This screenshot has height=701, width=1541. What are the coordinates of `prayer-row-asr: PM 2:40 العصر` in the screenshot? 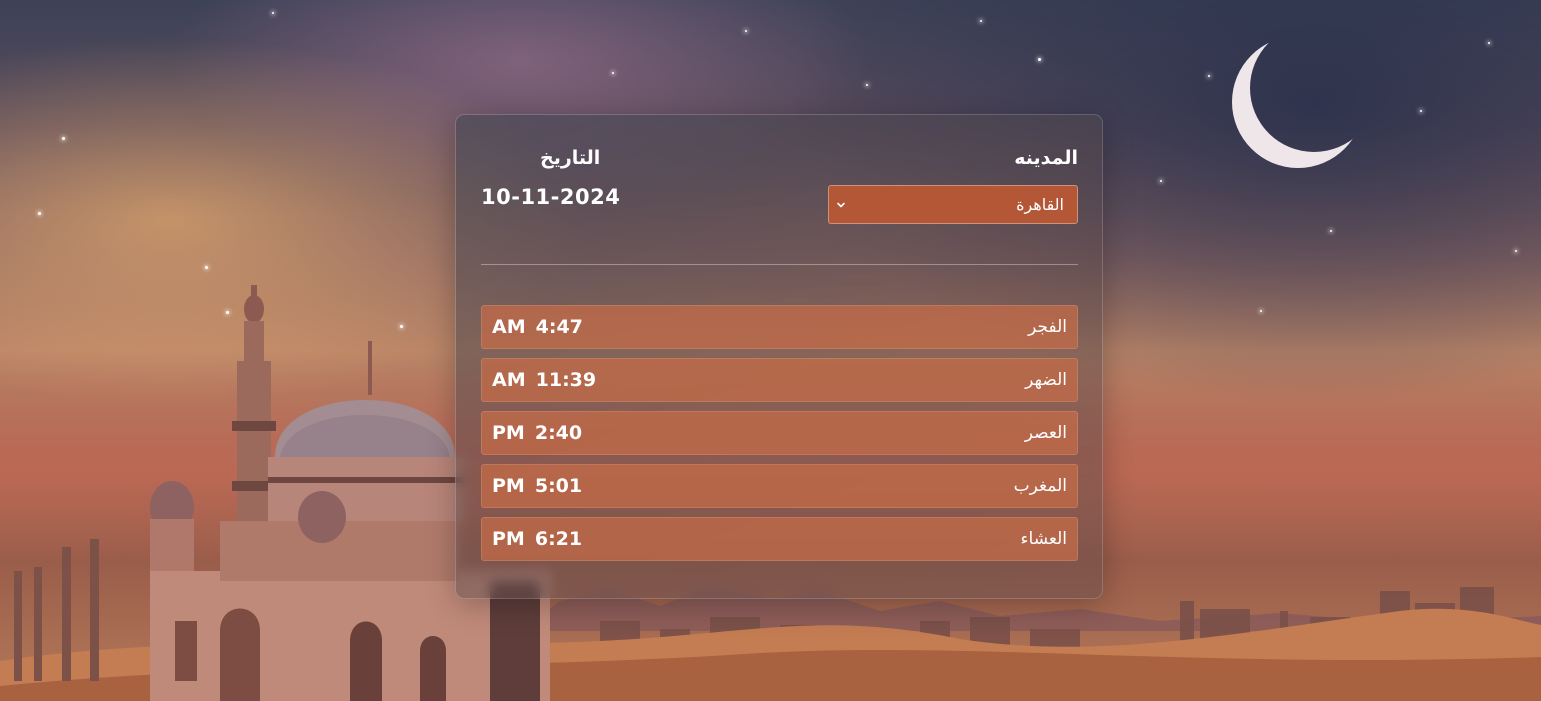 It's located at (779, 433).